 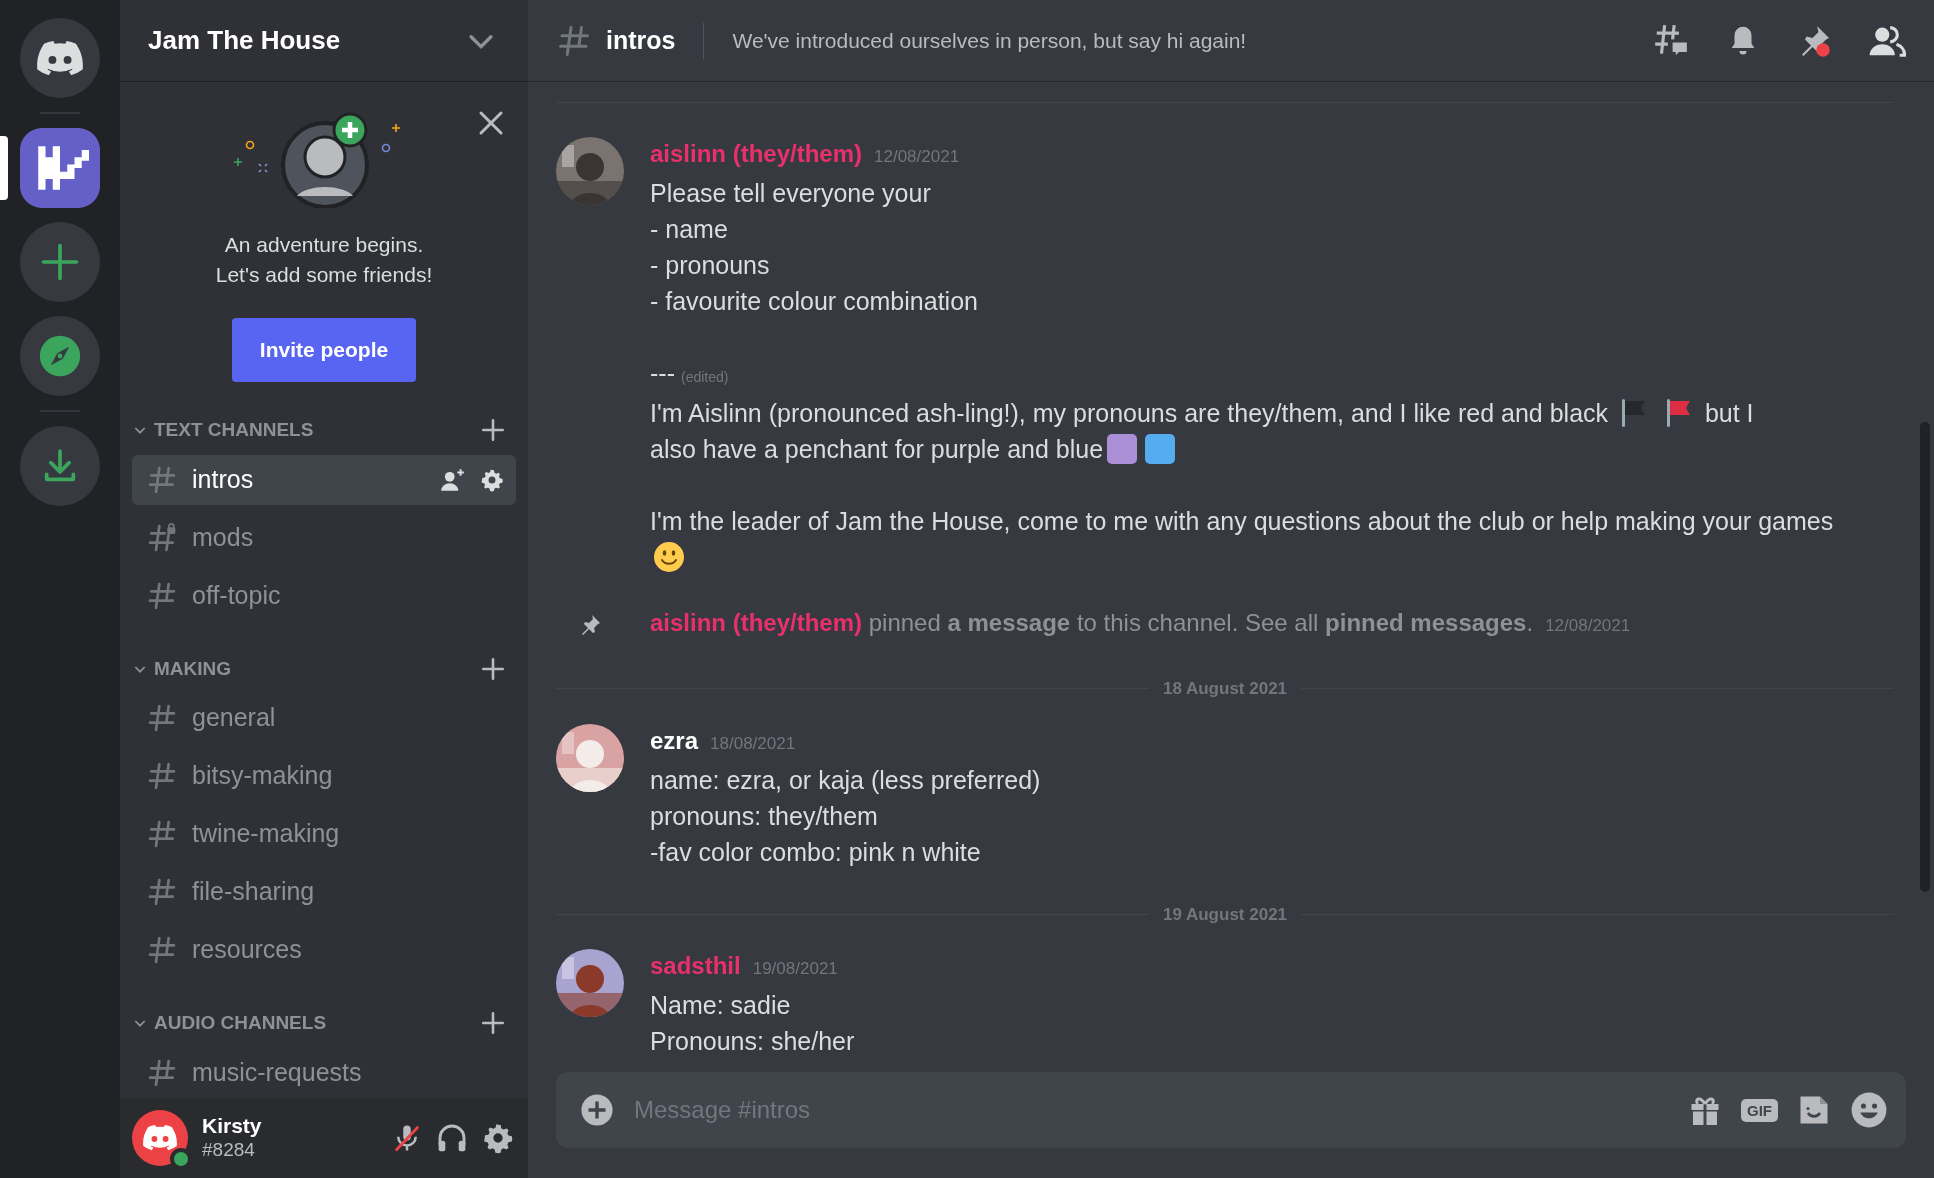 What do you see at coordinates (277, 1072) in the screenshot?
I see `channel-name: music-requests` at bounding box center [277, 1072].